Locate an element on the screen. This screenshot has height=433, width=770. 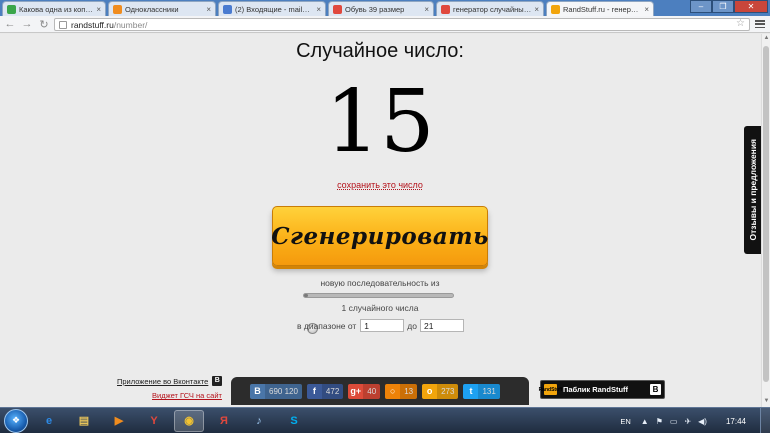
show-desktop-button is located at coordinates (765, 420).